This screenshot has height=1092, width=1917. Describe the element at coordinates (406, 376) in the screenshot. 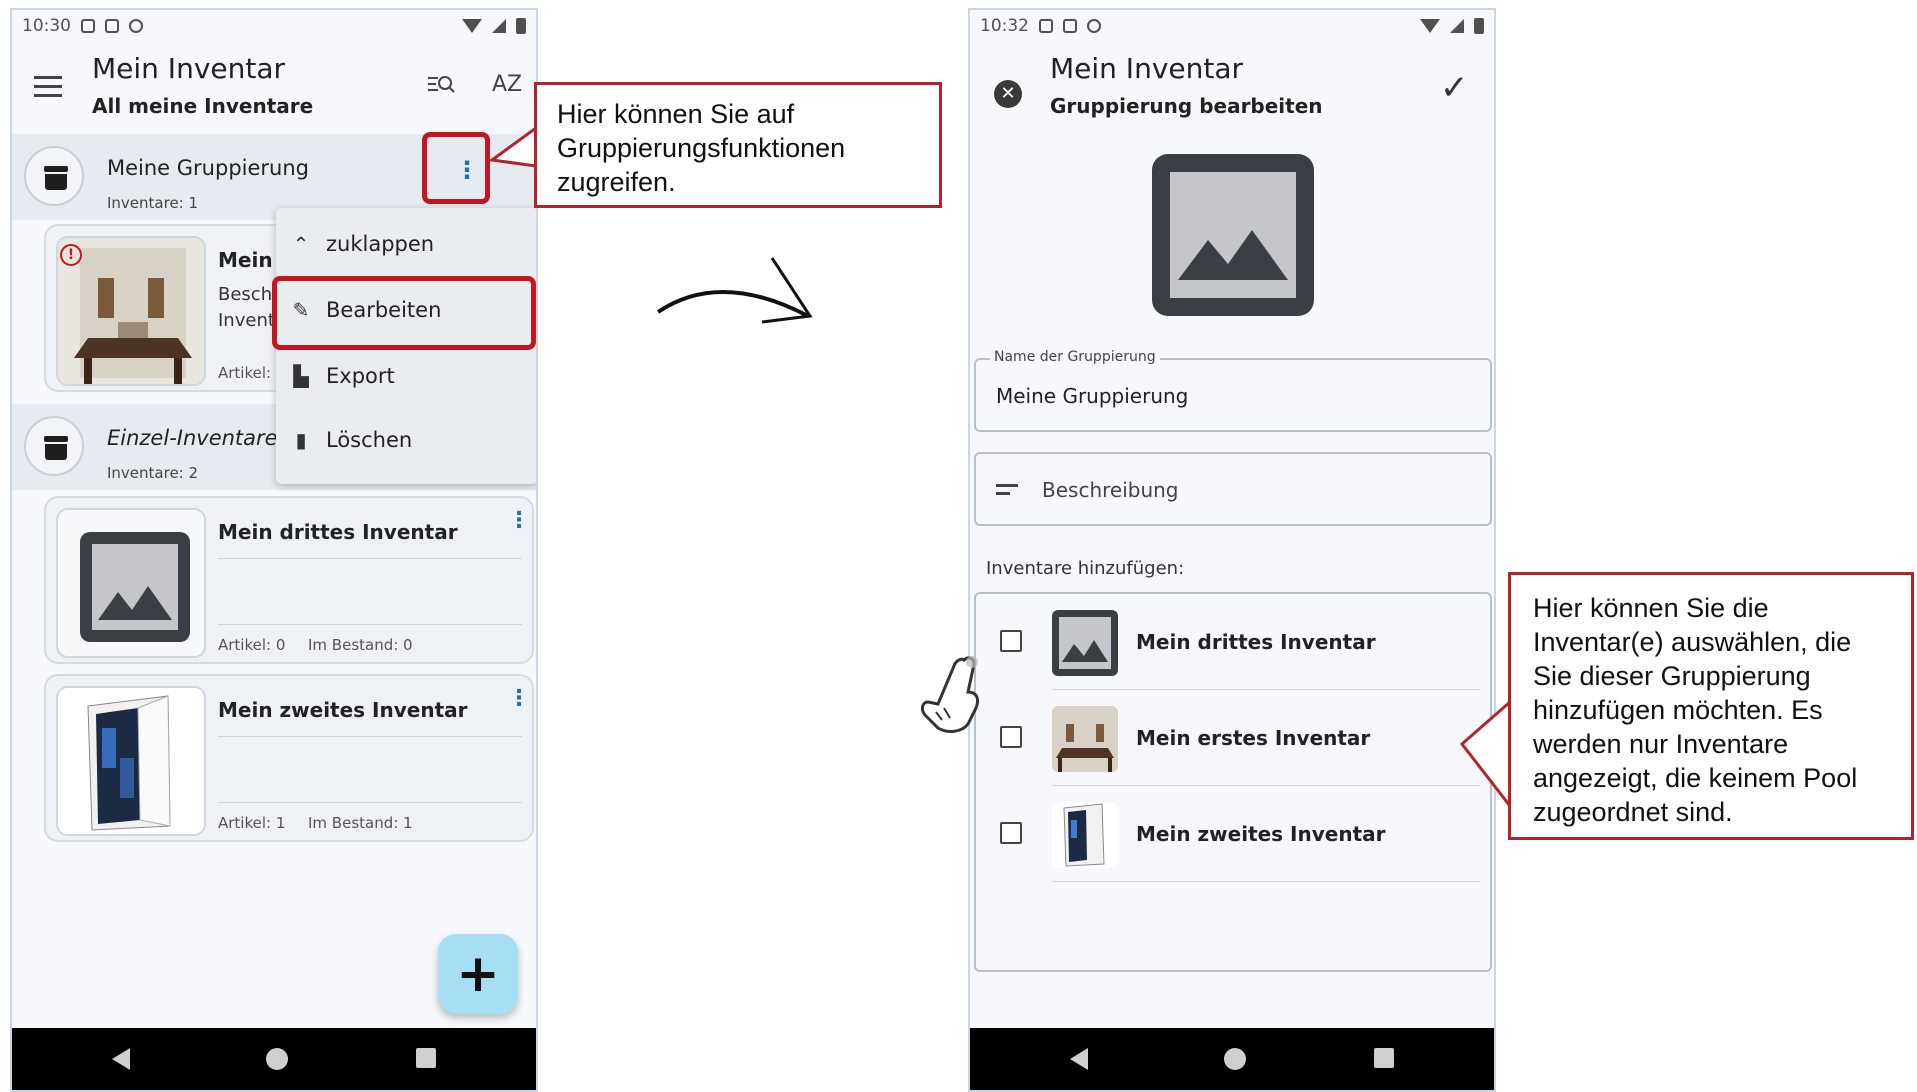

I see `menu-item-export: ▙ Export` at that location.